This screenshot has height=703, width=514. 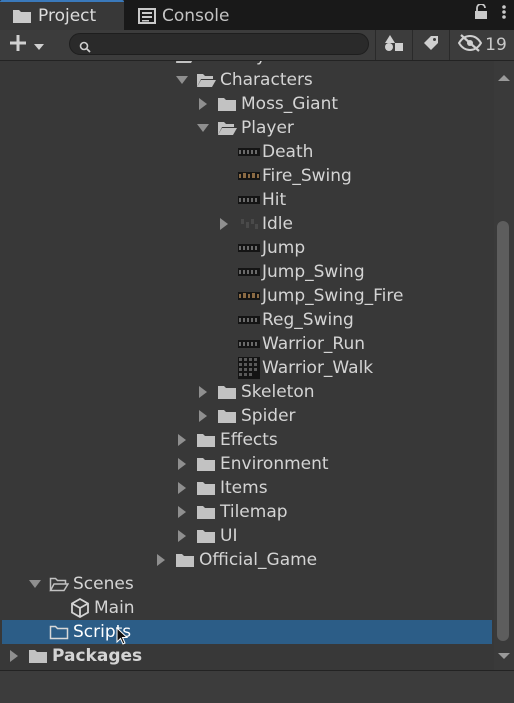 I want to click on tree-item: Moss_Giant, so click(x=247, y=104).